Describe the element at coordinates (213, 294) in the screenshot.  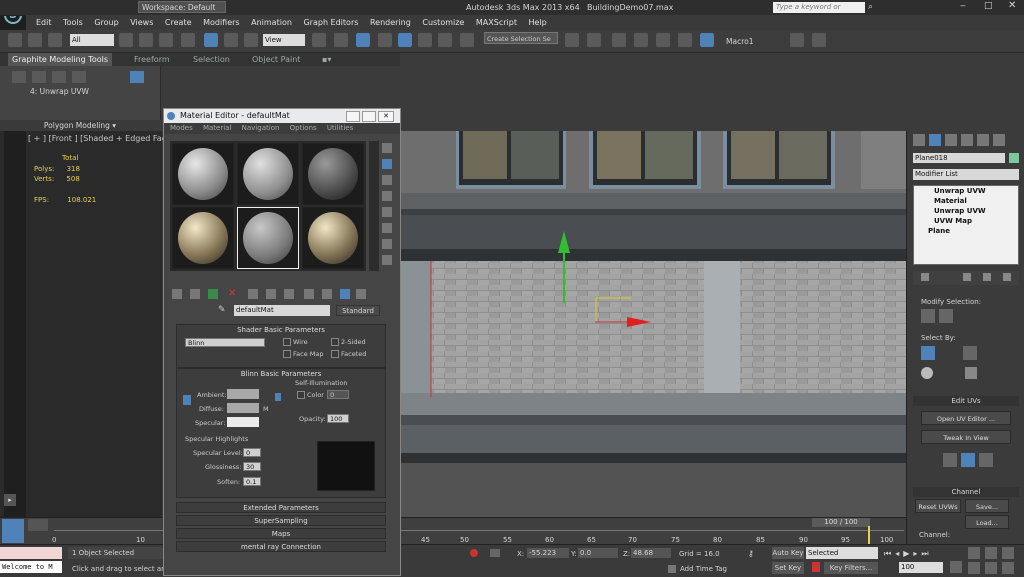
I see `assign-material-icon` at that location.